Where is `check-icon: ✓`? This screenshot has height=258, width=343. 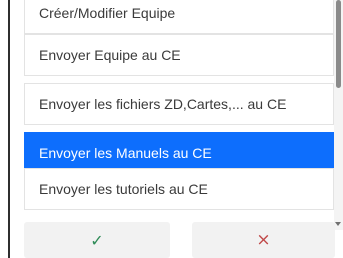 check-icon: ✓ is located at coordinates (97, 240).